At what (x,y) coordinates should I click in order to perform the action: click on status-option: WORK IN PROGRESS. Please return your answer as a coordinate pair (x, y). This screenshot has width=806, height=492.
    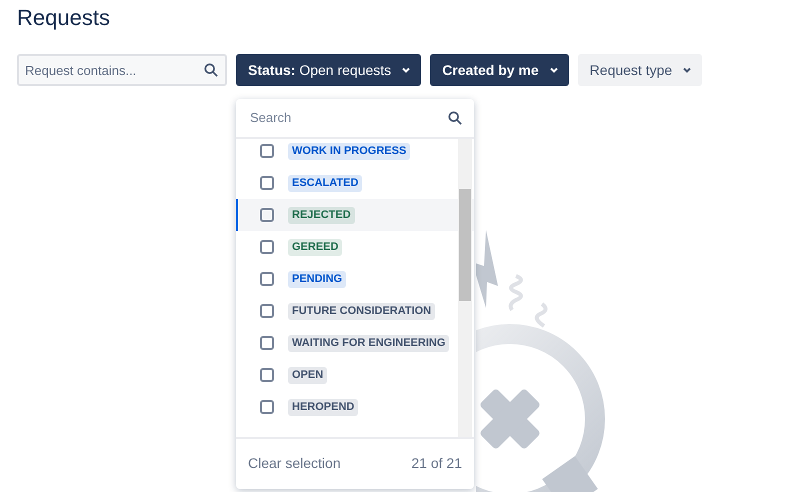
    Looking at the image, I should click on (355, 153).